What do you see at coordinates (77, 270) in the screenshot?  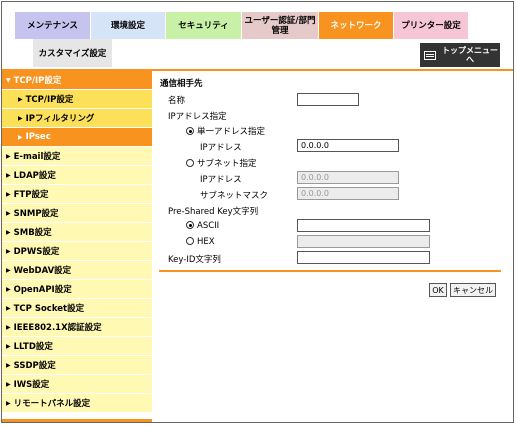 I see `sidebar-item: ▶ WebDAV設定` at bounding box center [77, 270].